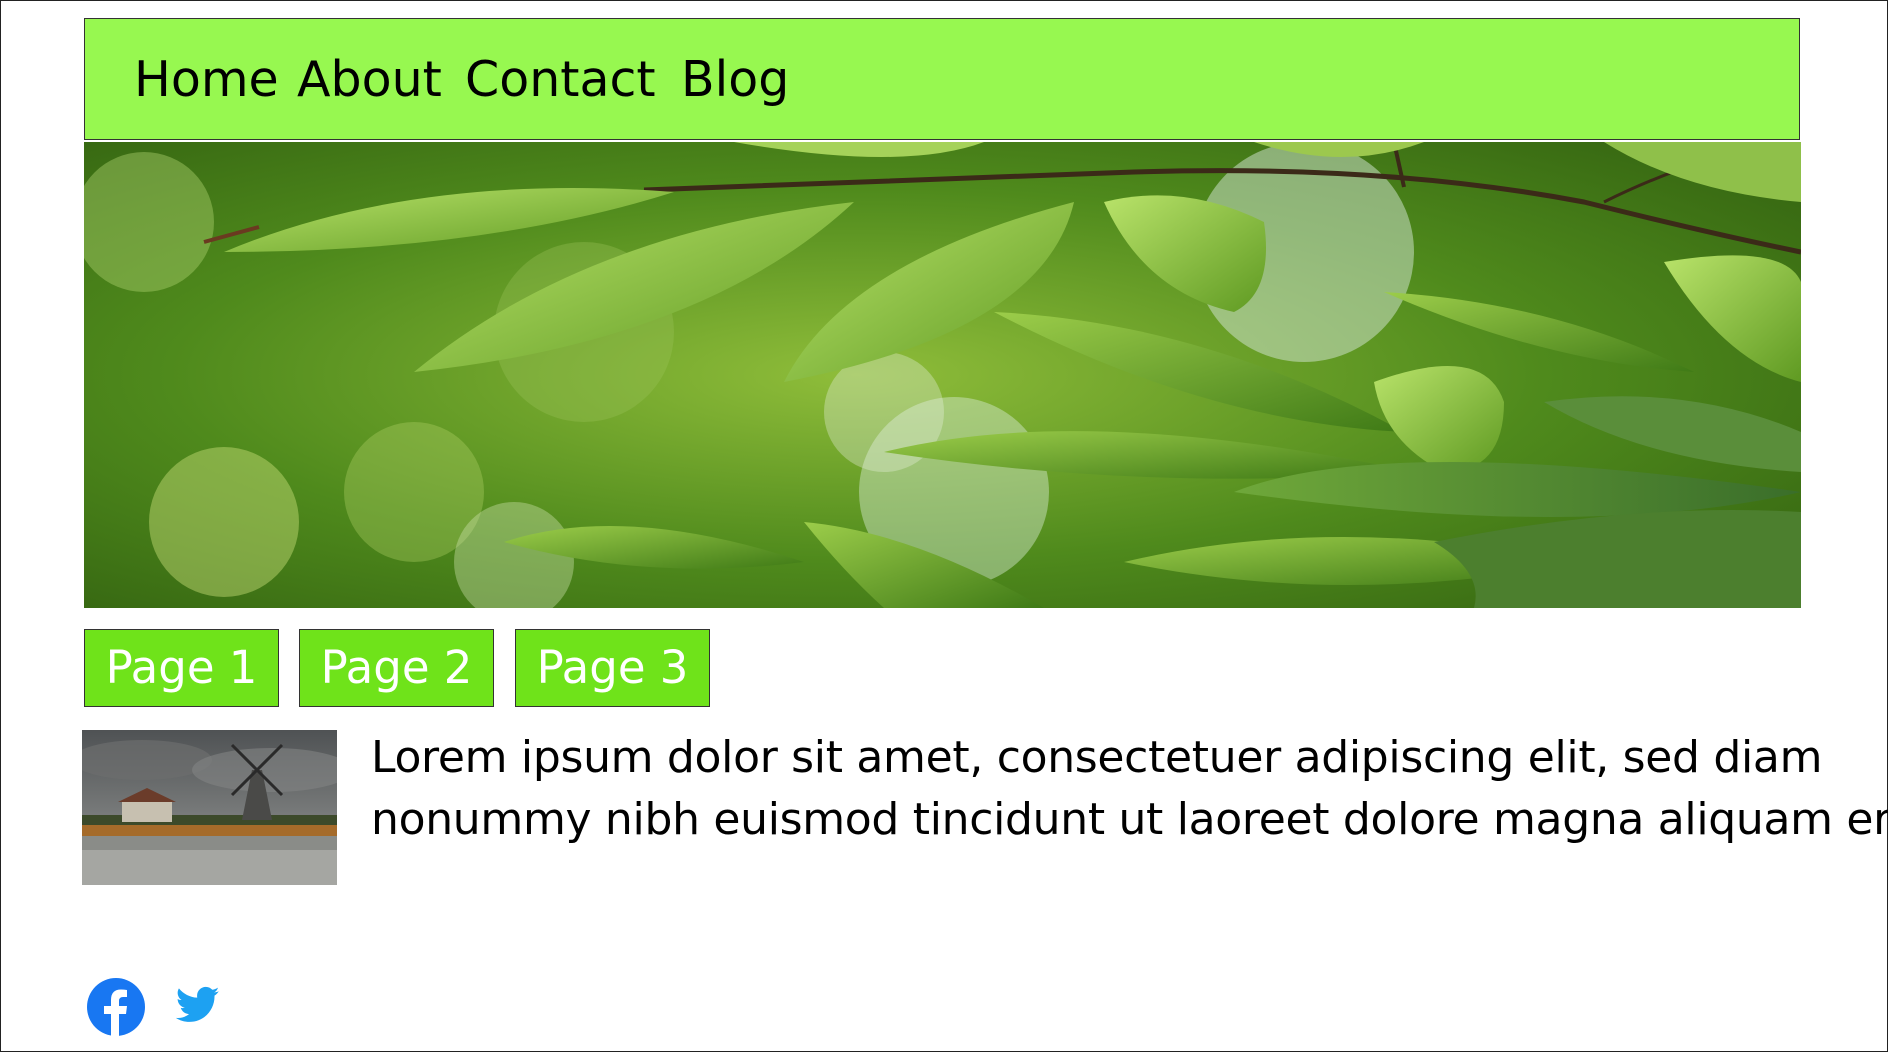 The image size is (1888, 1052). I want to click on nav-item-about: About, so click(369, 80).